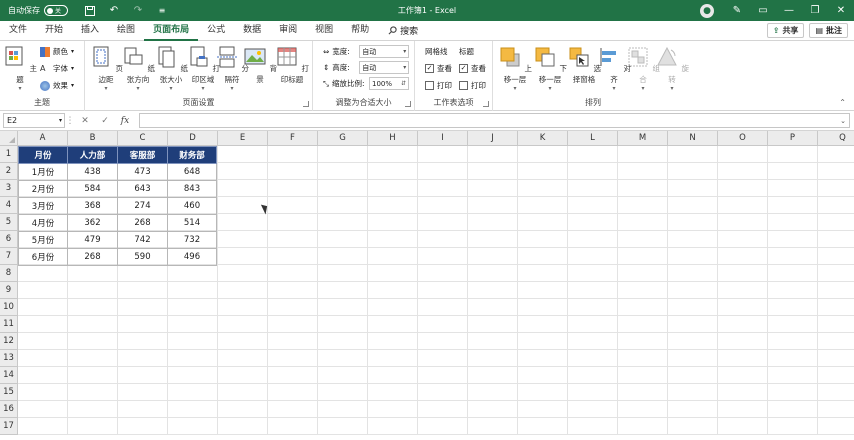  What do you see at coordinates (9, 188) in the screenshot?
I see `row-header: 3` at bounding box center [9, 188].